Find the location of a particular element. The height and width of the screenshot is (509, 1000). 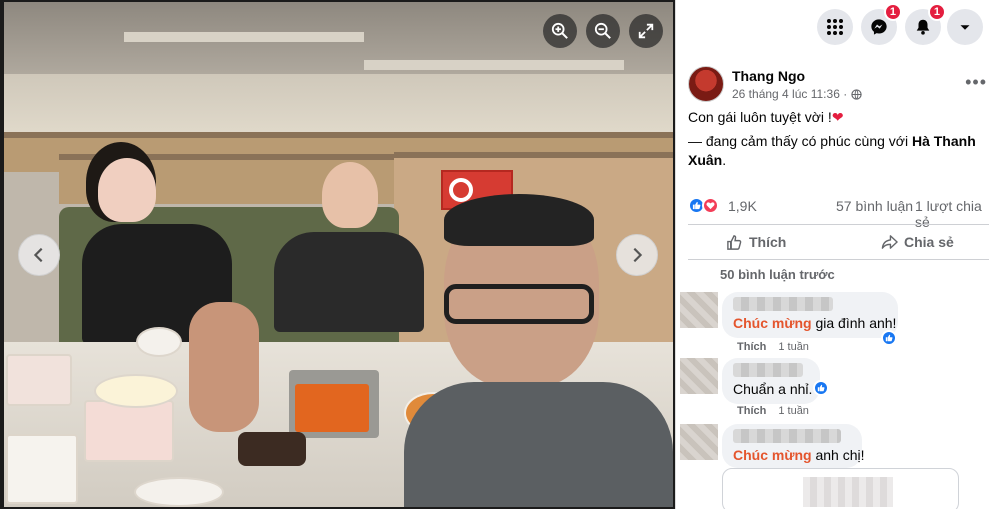

like-button: Thích is located at coordinates (756, 242).